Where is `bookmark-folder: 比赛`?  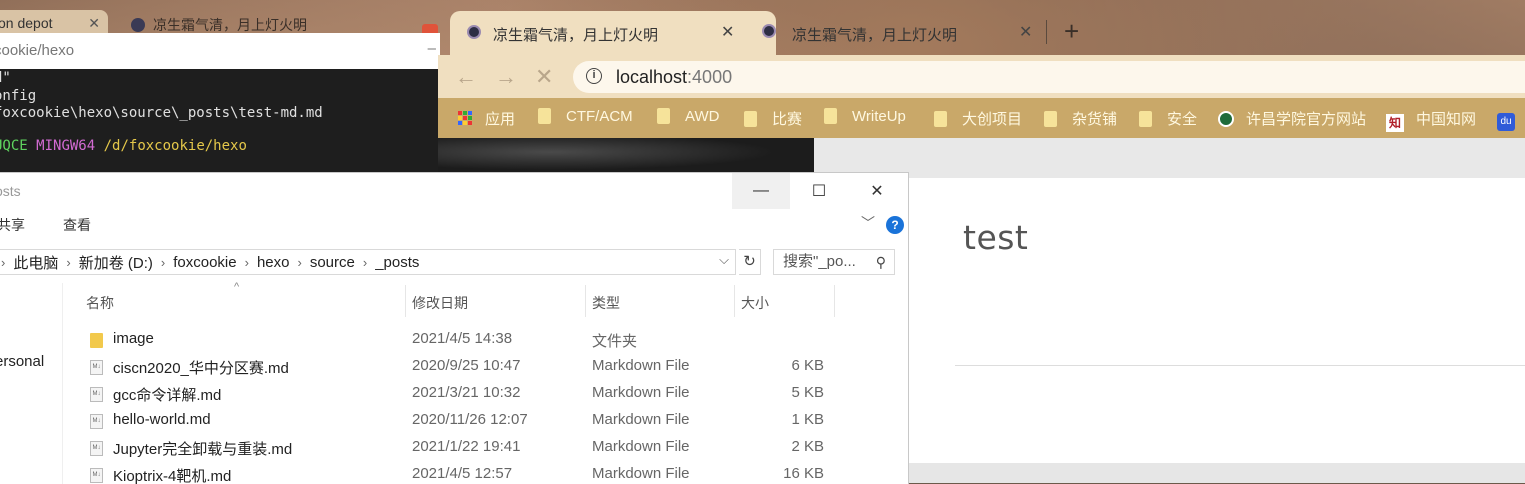 bookmark-folder: 比赛 is located at coordinates (773, 118).